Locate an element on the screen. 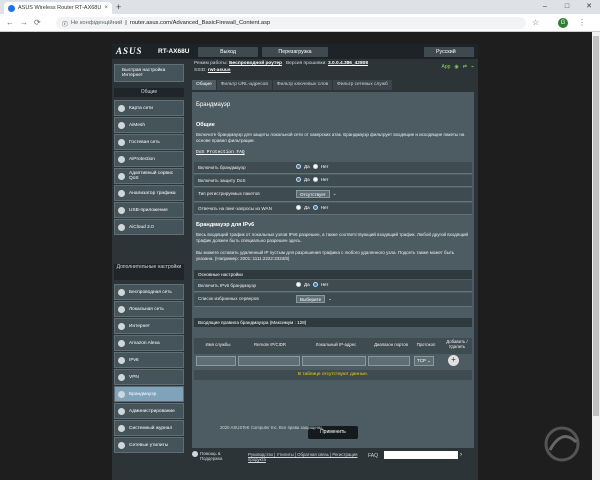 The image size is (600, 480). protocol-select: TCP ⌄ is located at coordinates (424, 361).